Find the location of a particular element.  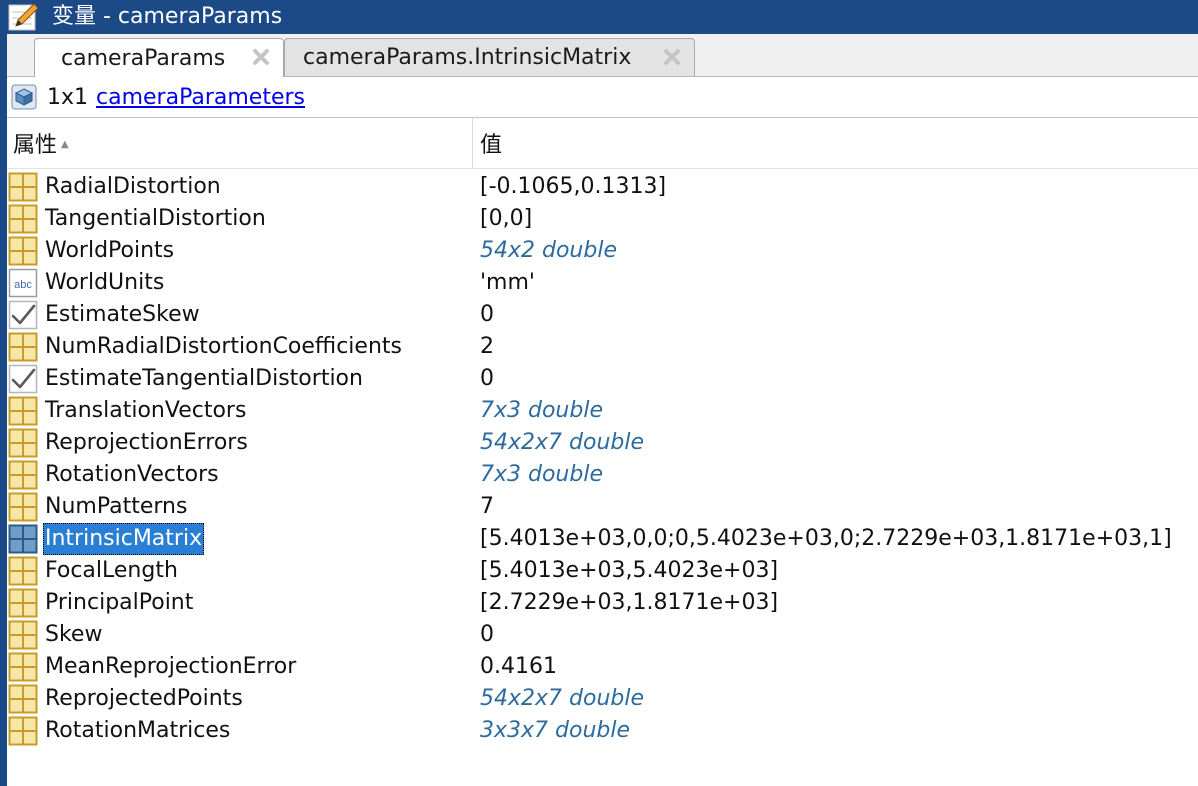

property-name: NumRadialDistortionCoefficients is located at coordinates (223, 347).